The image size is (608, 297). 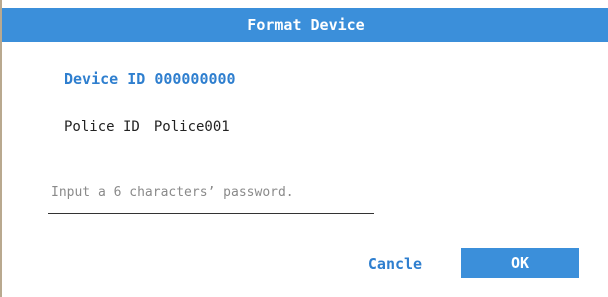 What do you see at coordinates (105, 79) in the screenshot?
I see `device-id-label: Device ID` at bounding box center [105, 79].